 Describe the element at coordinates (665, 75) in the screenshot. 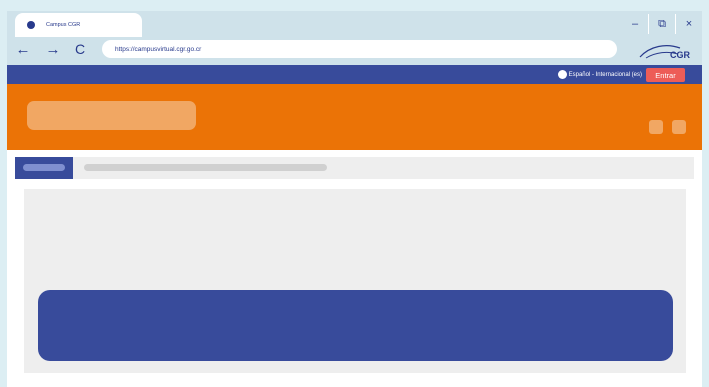

I see `login-button: Entrar` at that location.